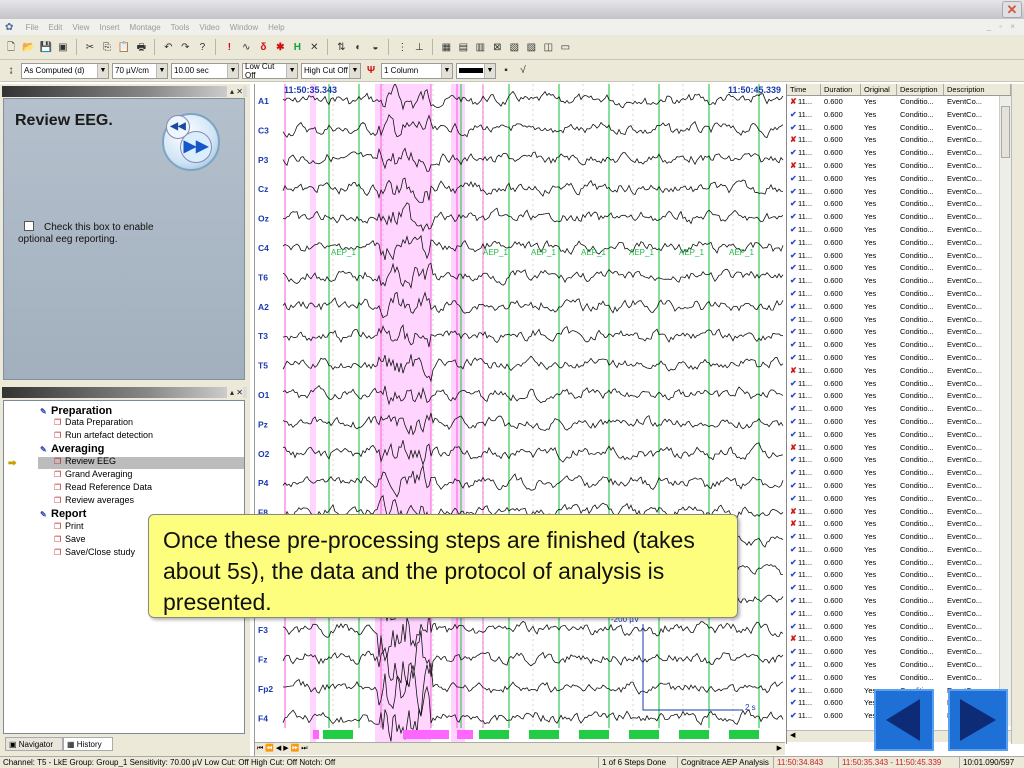  Describe the element at coordinates (263, 424) in the screenshot. I see `channel-label: Pz` at that location.